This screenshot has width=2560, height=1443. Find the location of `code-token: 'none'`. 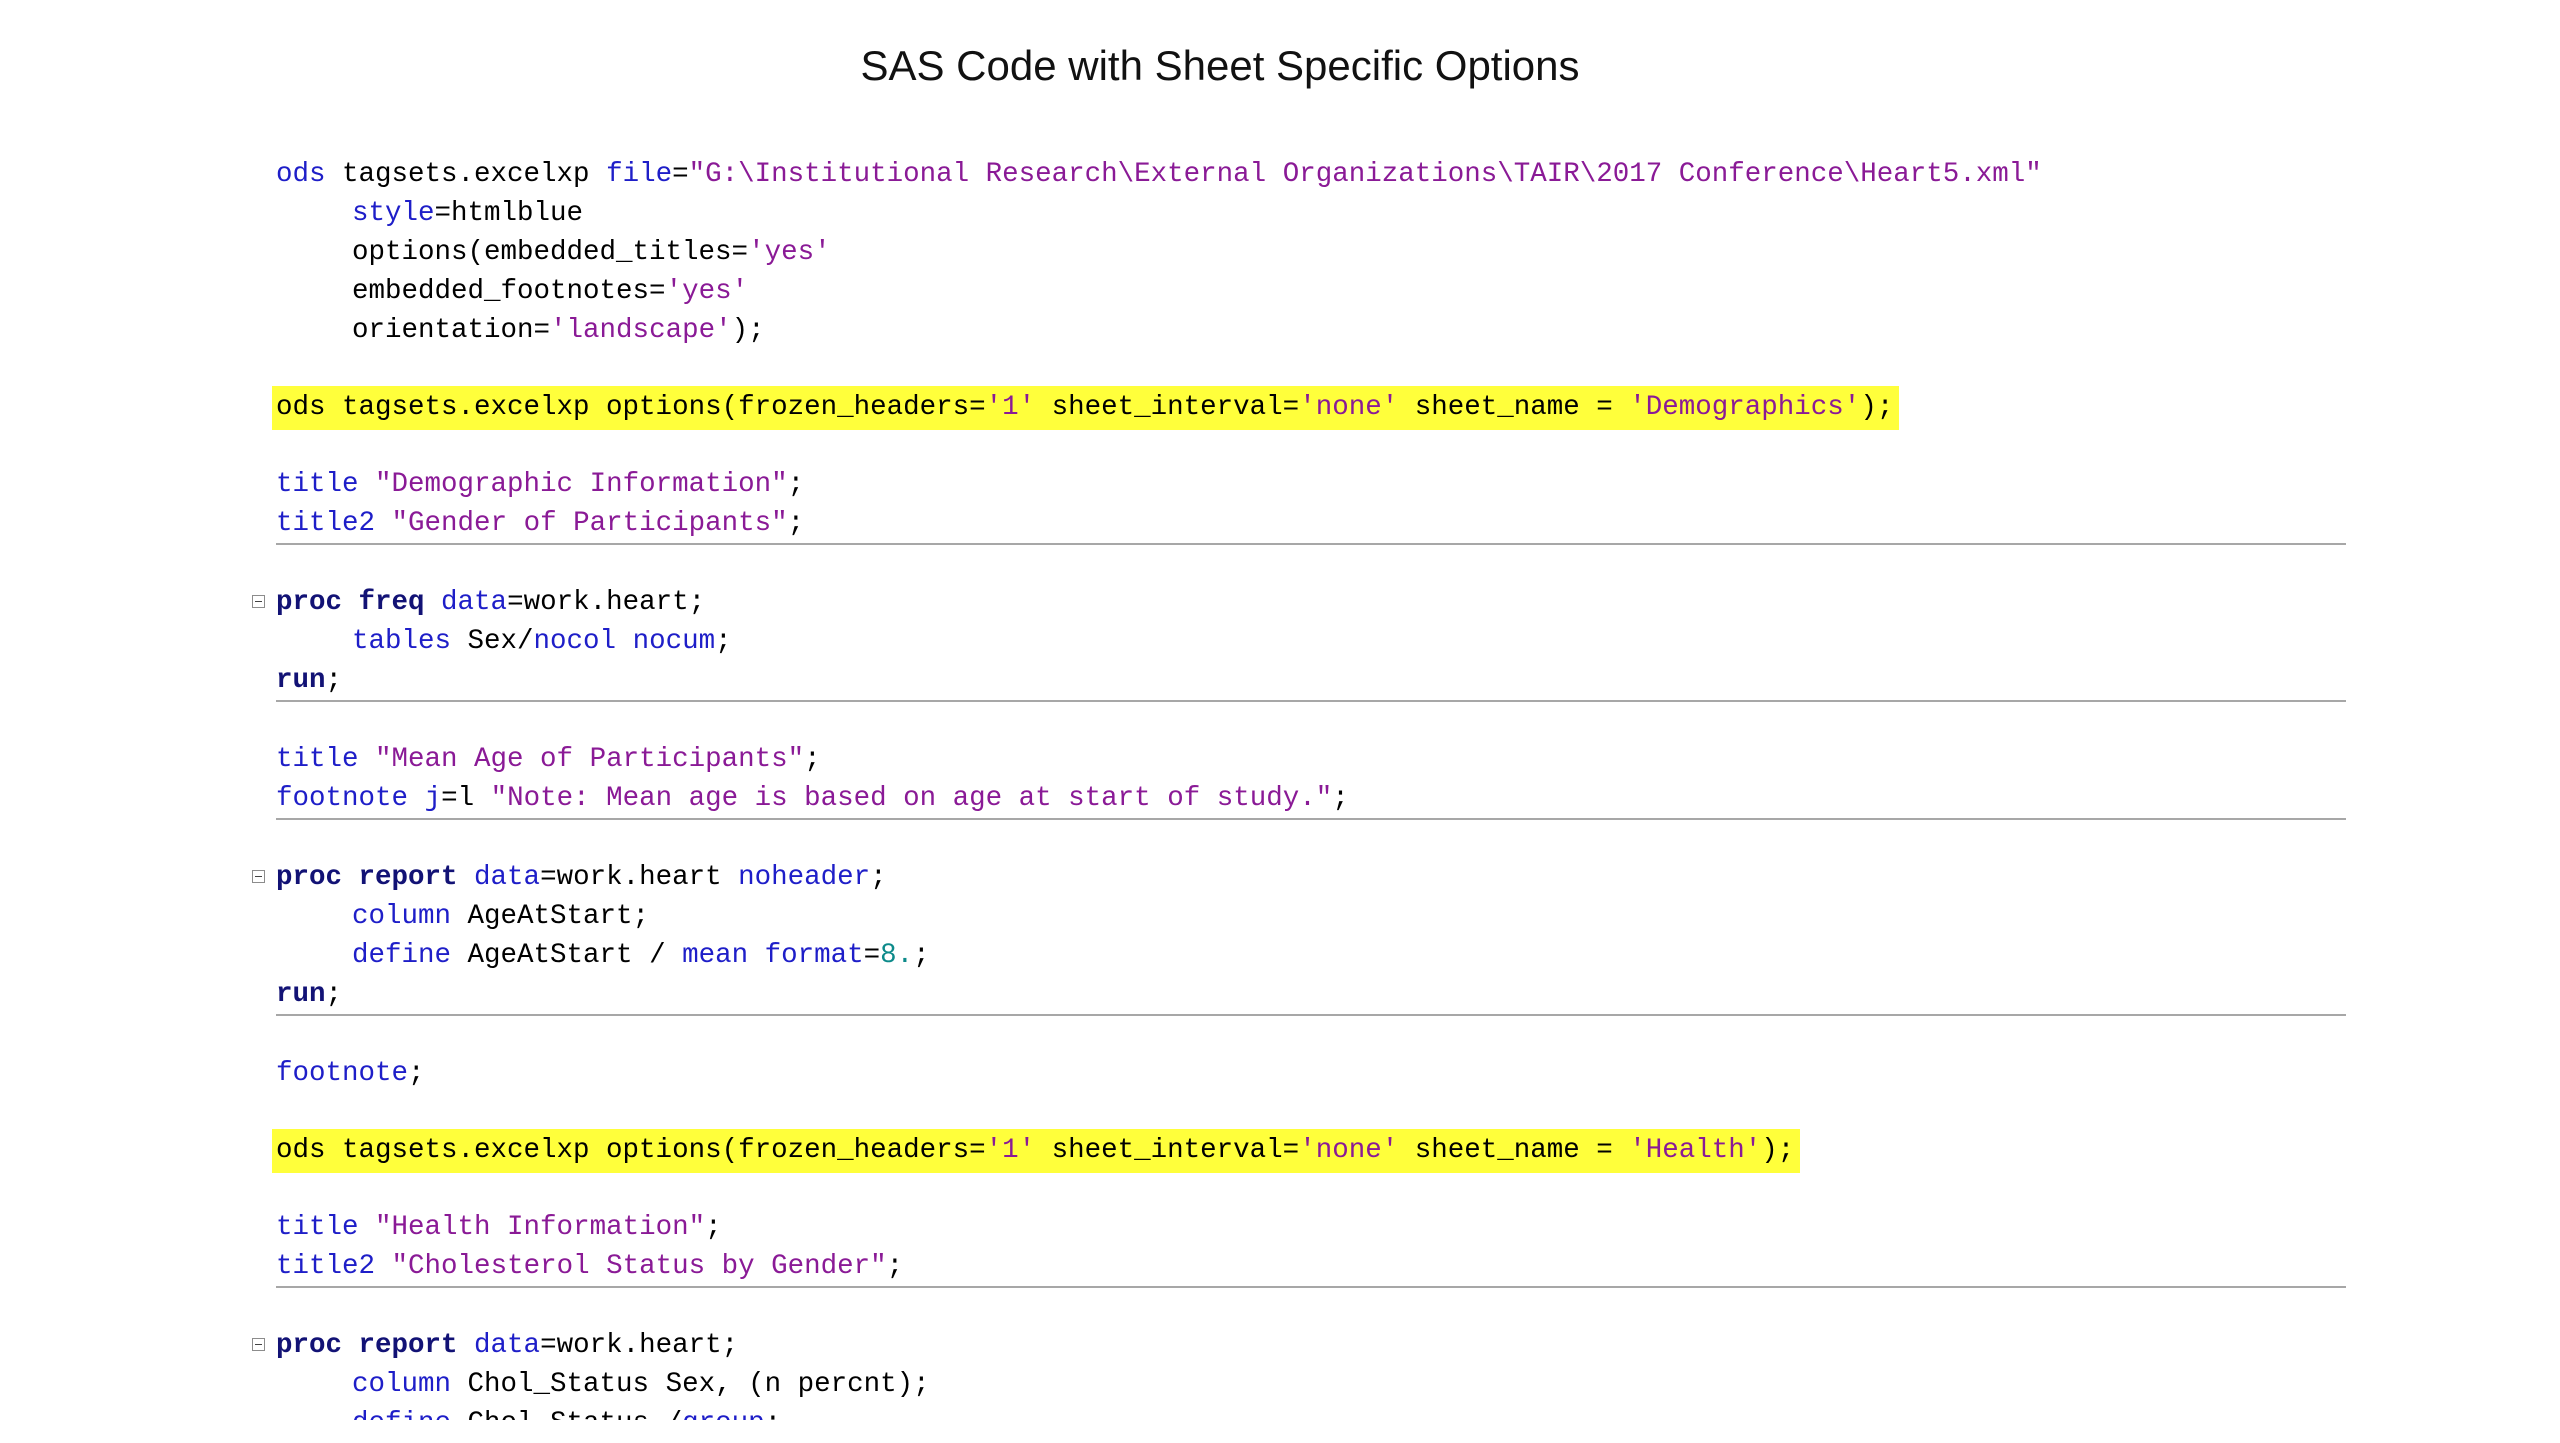

code-token: 'none' is located at coordinates (1349, 1150).